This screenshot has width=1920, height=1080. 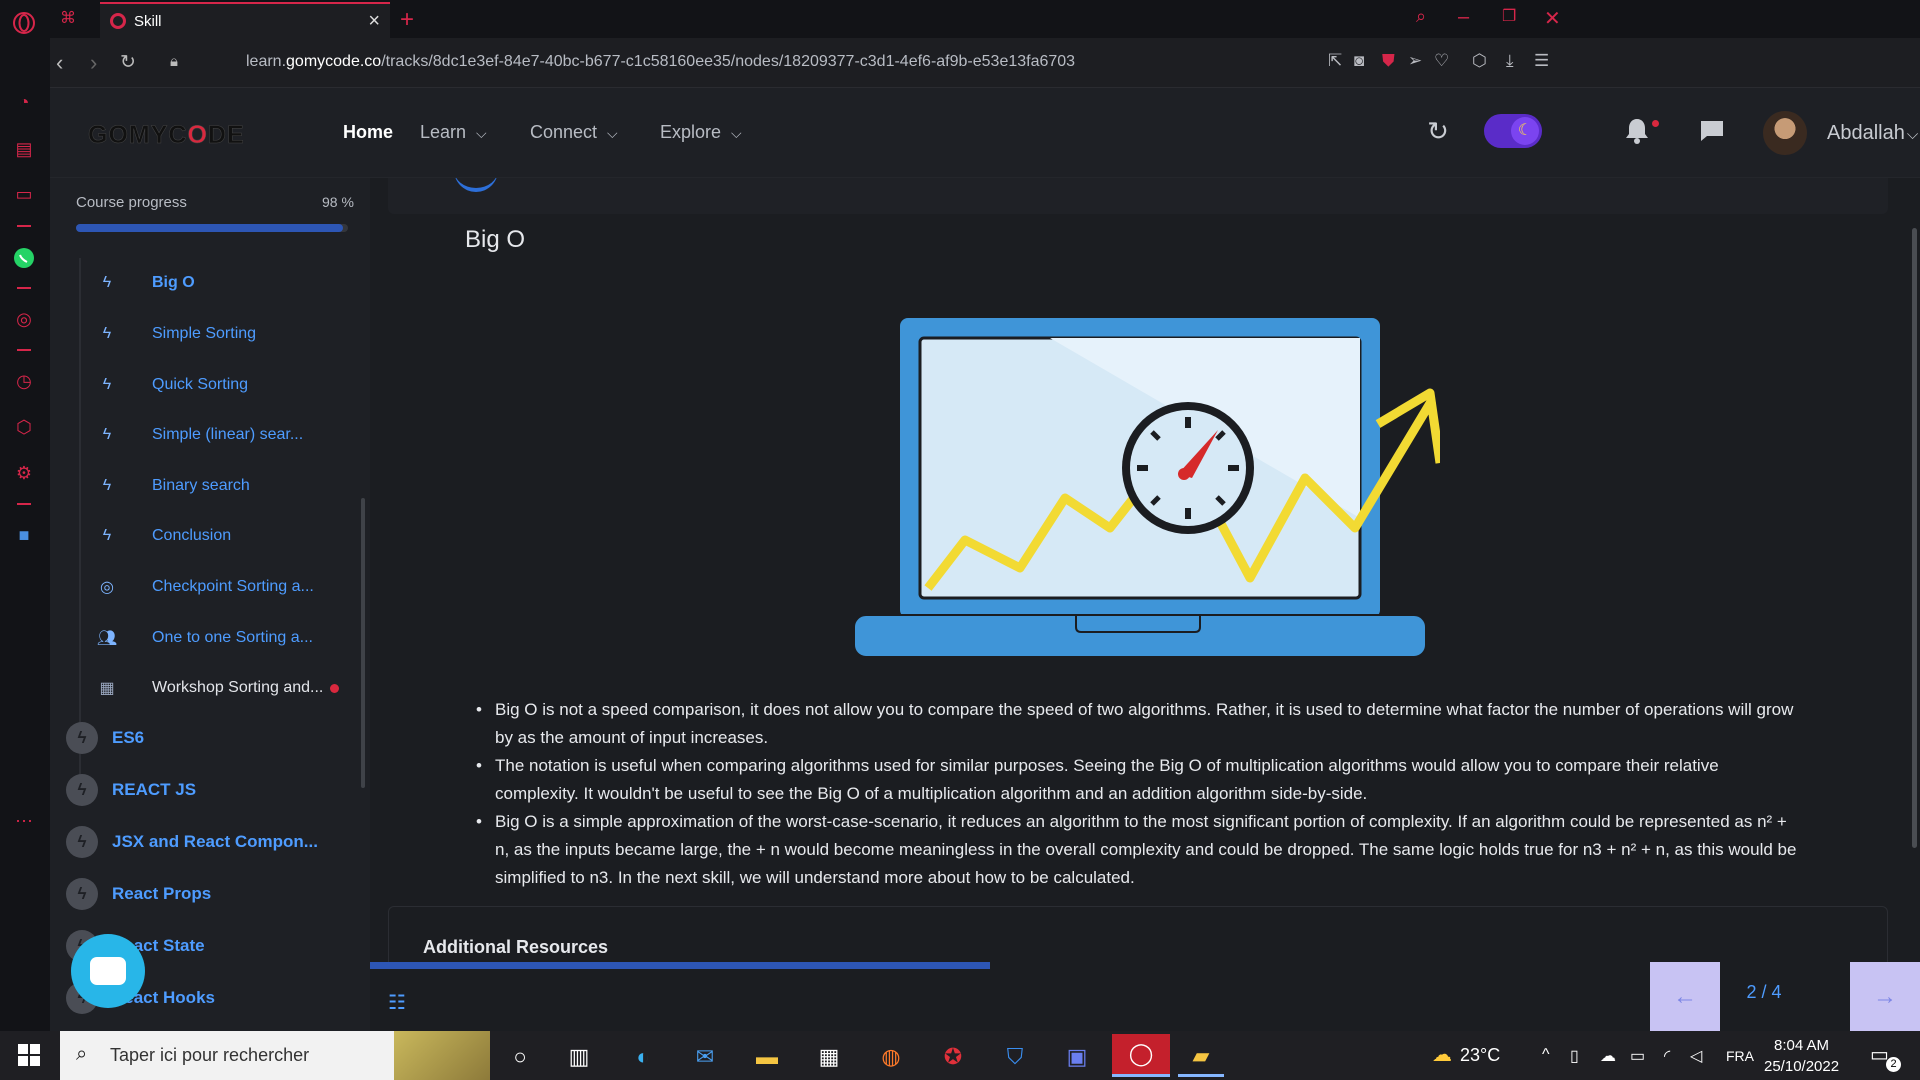 I want to click on bell-icon, so click(x=1637, y=131).